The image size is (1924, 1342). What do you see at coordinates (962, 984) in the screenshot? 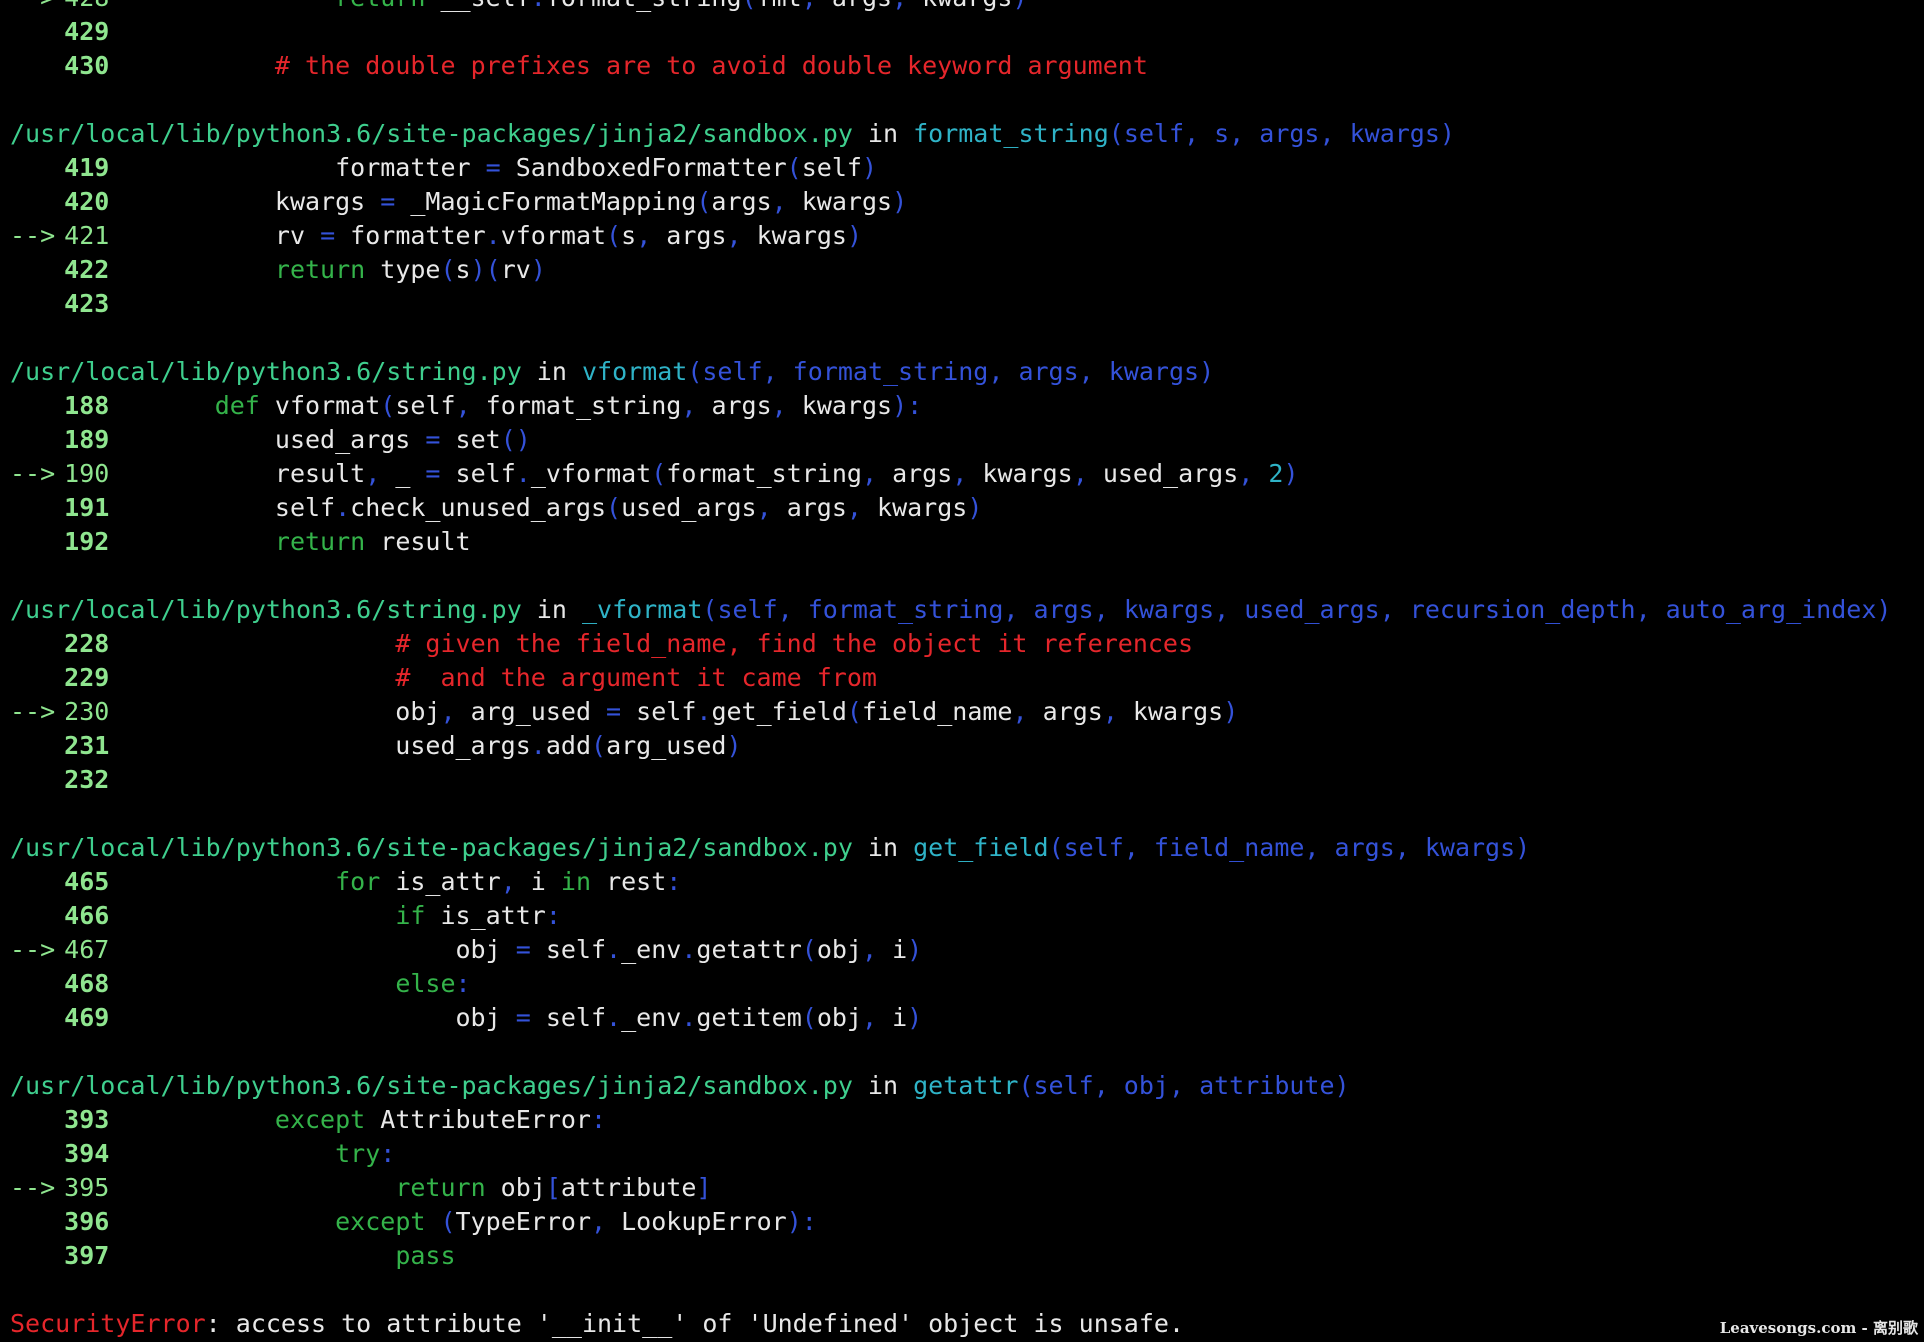
I see `code-line: 468 else:` at bounding box center [962, 984].